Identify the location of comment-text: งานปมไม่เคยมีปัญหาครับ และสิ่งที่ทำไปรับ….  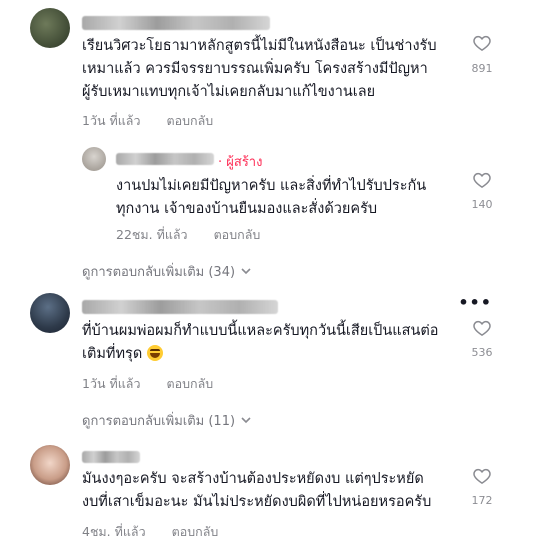
(271, 197).